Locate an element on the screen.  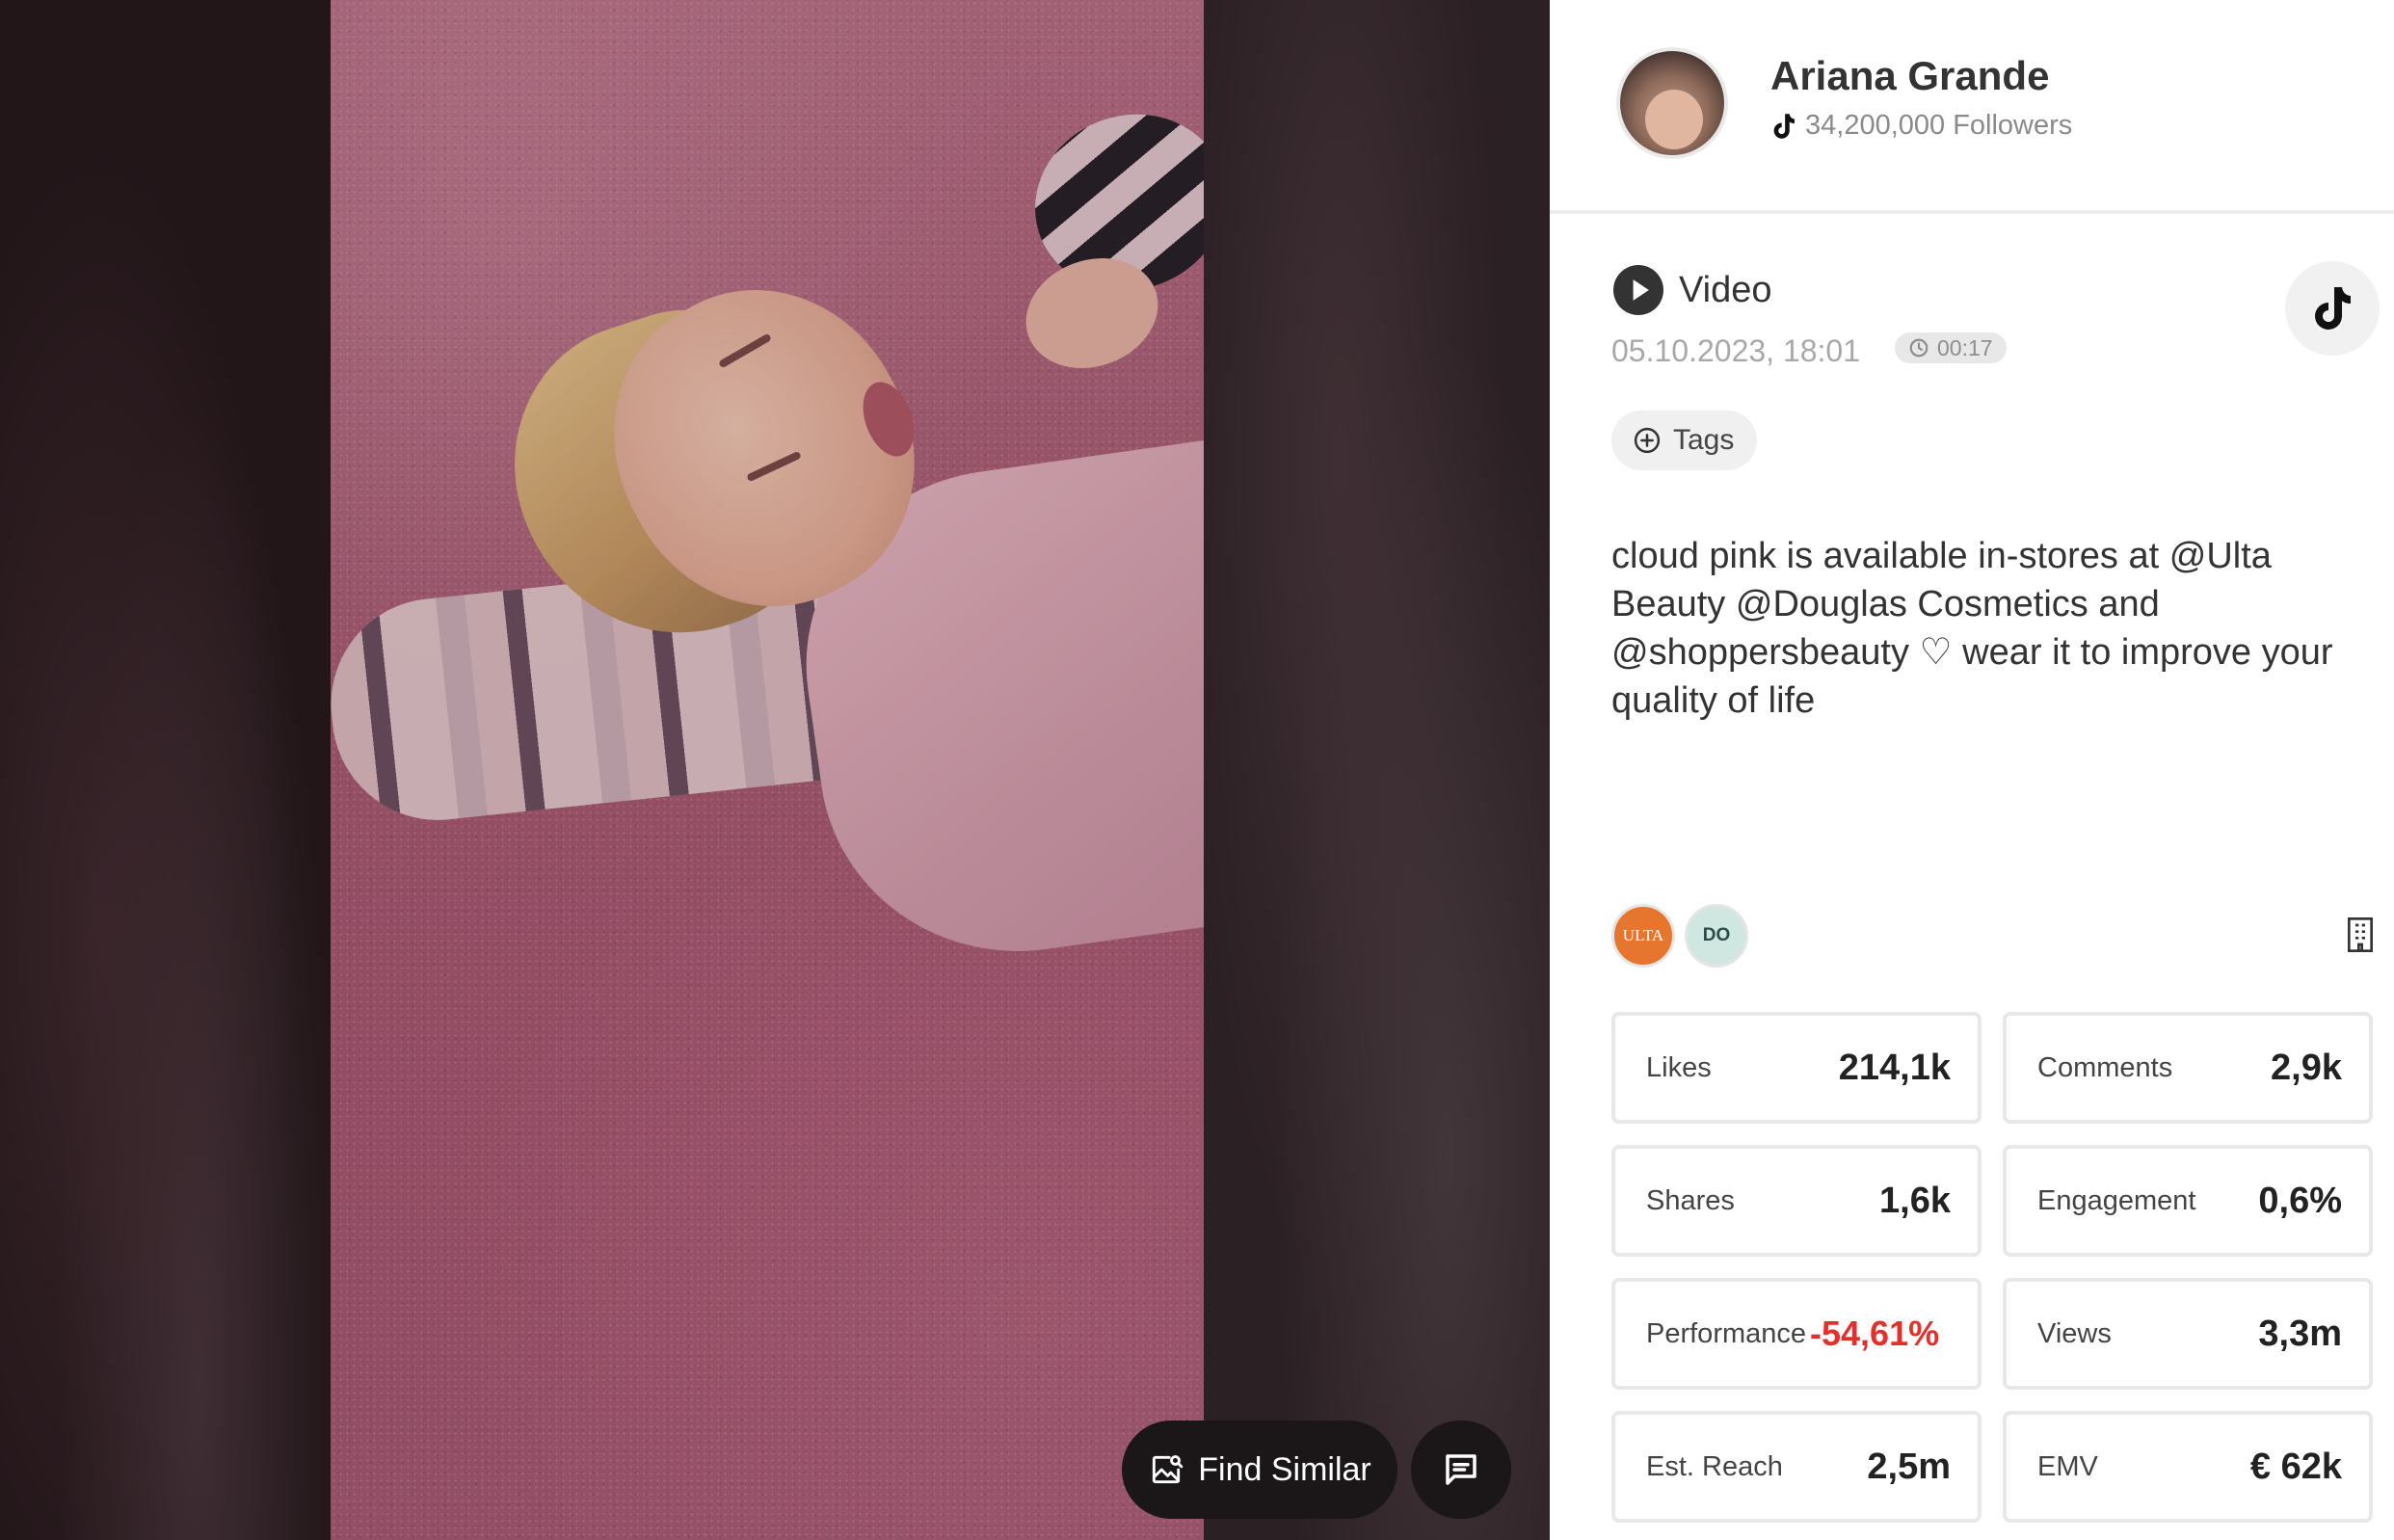
chat-button is located at coordinates (1461, 1470).